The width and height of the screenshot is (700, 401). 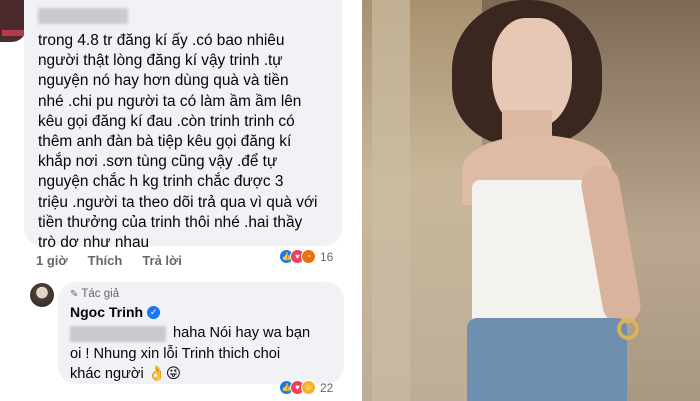 I want to click on comment-line: người thật lòng đăng kí vậy trinh .tự, so click(x=160, y=61).